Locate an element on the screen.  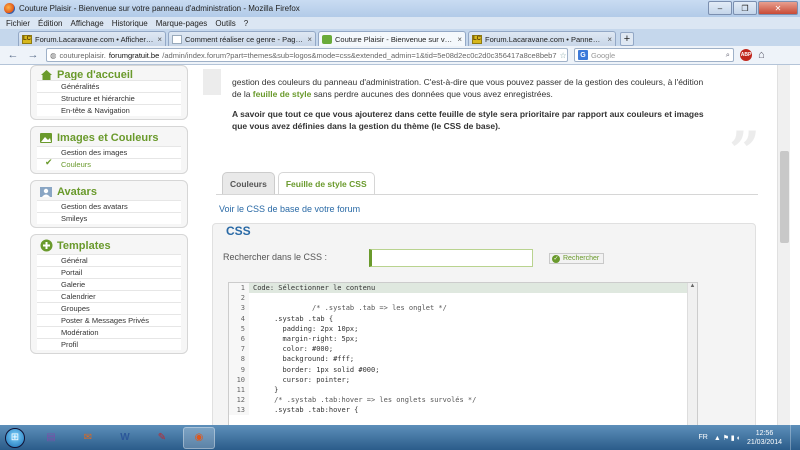
language-indicator: FR is located at coordinates (702, 437).